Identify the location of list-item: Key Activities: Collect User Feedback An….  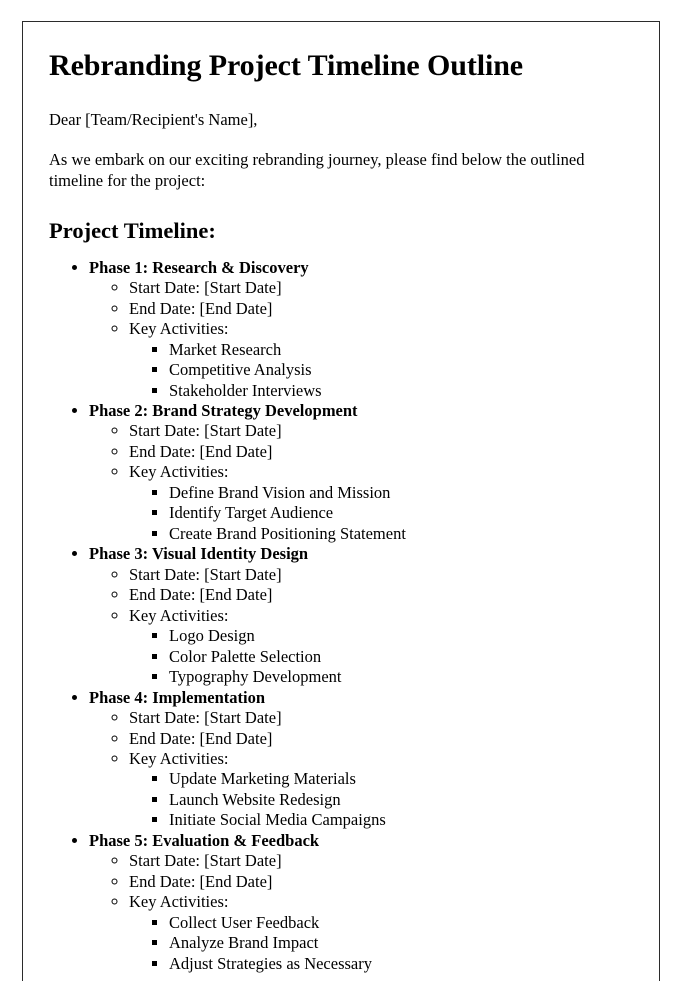
(377, 933).